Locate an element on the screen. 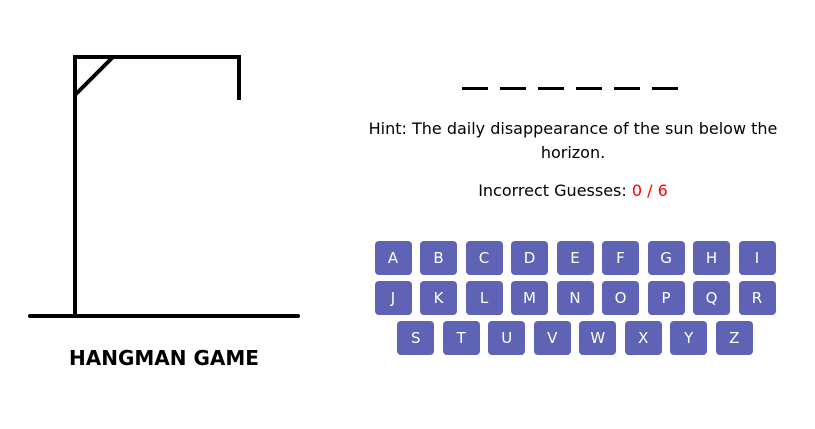 The image size is (815, 429). keyboard-row: ABCDEFGHI is located at coordinates (575, 258).